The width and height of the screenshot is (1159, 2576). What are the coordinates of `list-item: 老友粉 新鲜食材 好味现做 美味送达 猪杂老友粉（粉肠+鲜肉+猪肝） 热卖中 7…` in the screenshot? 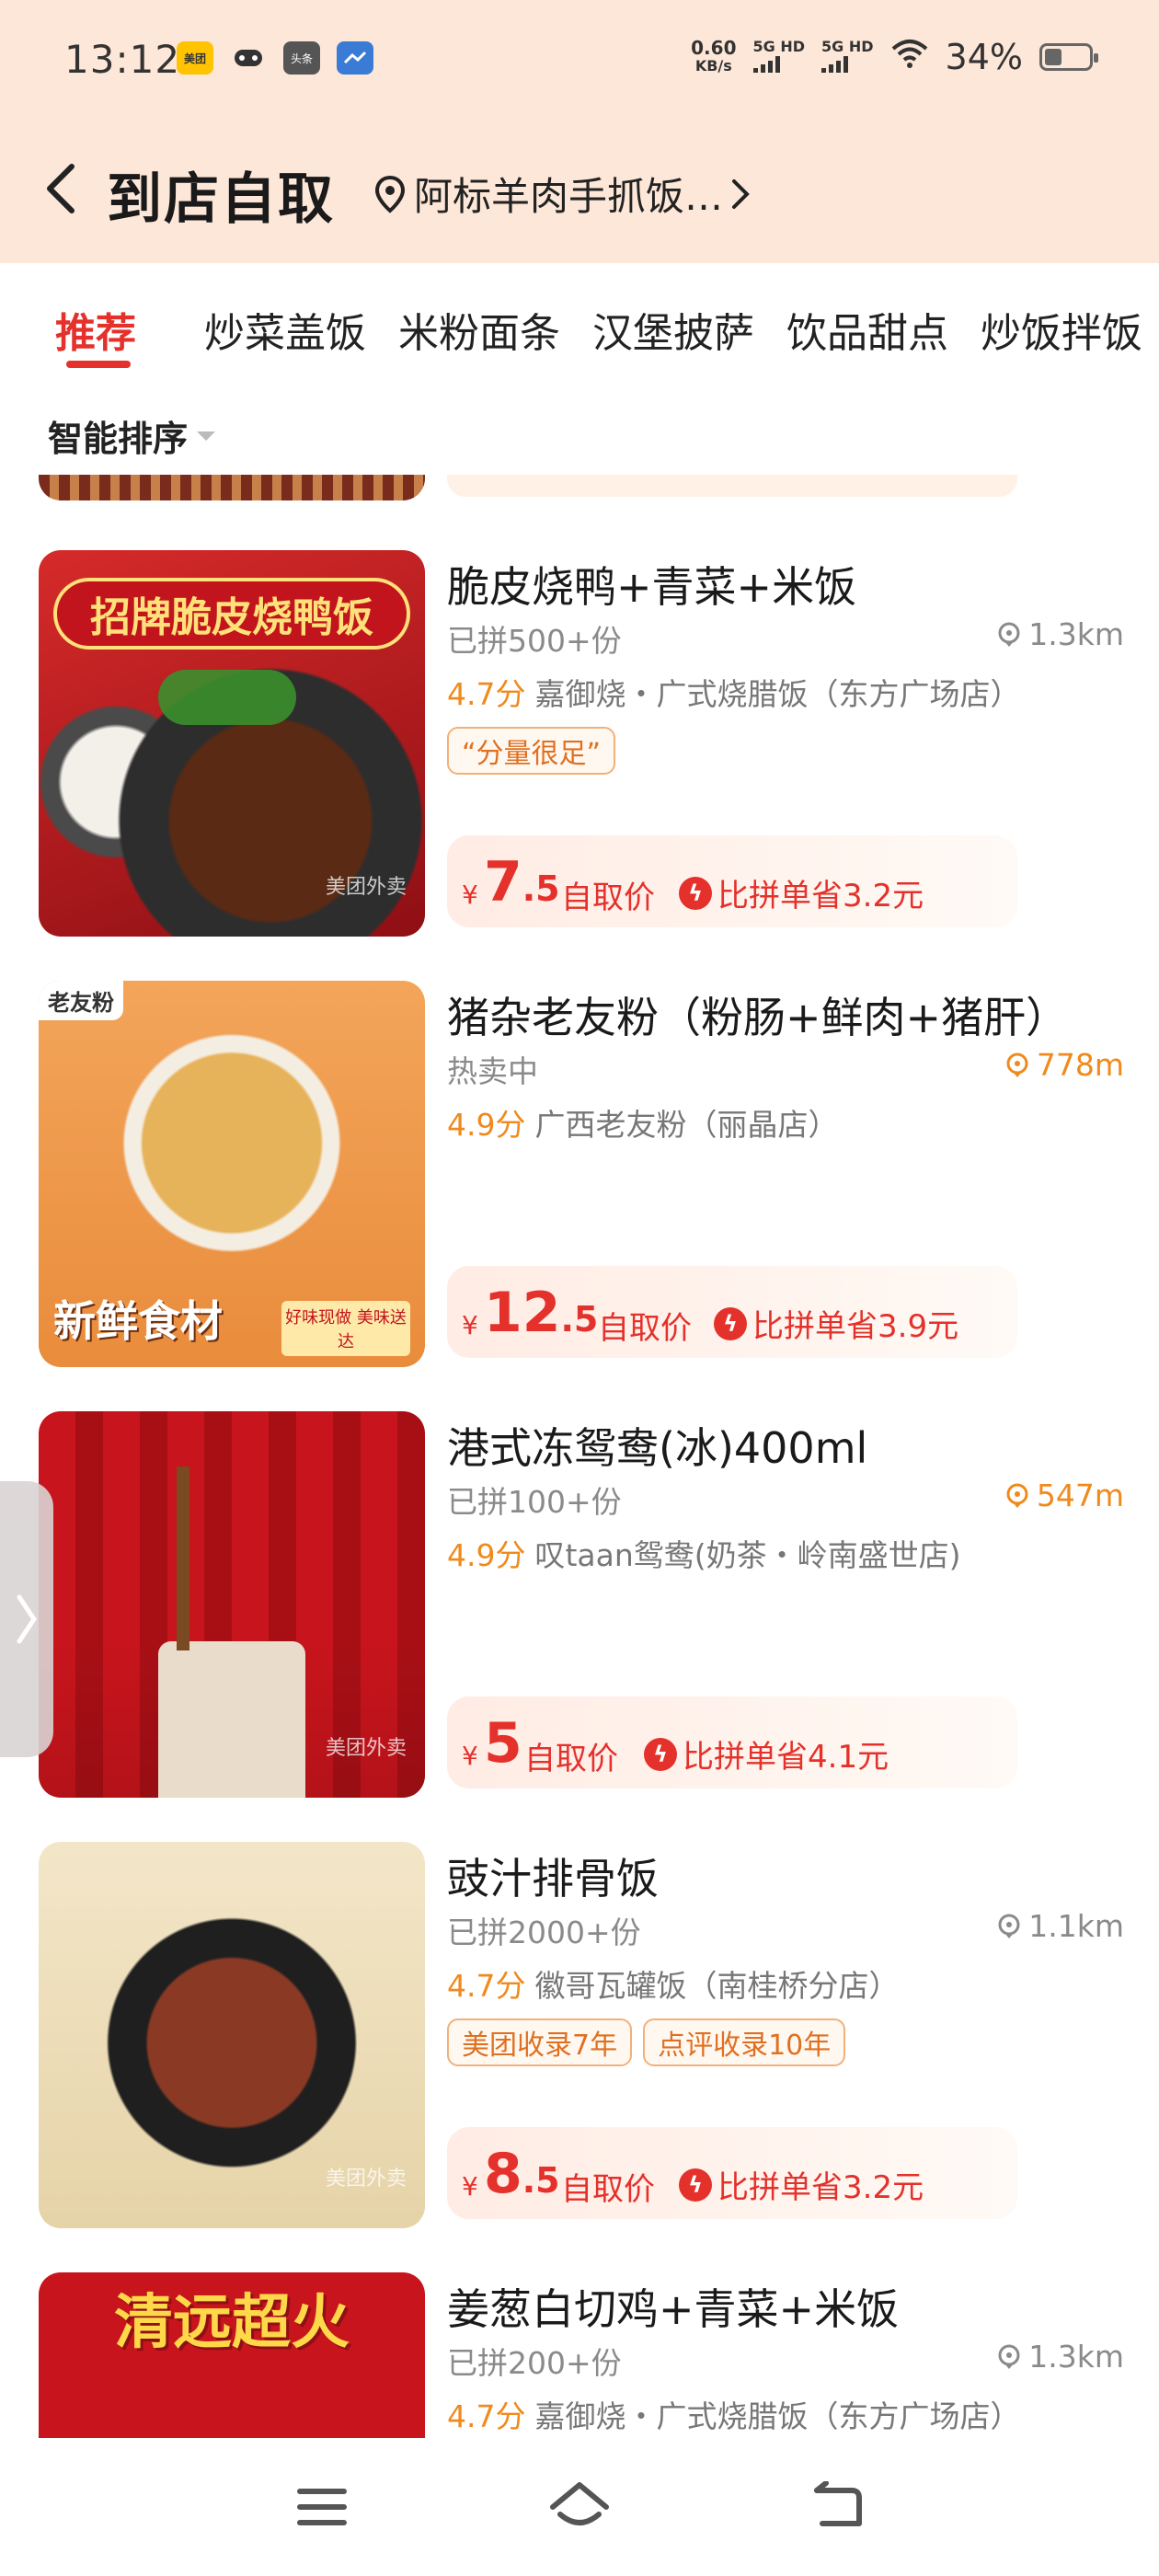 It's located at (579, 1174).